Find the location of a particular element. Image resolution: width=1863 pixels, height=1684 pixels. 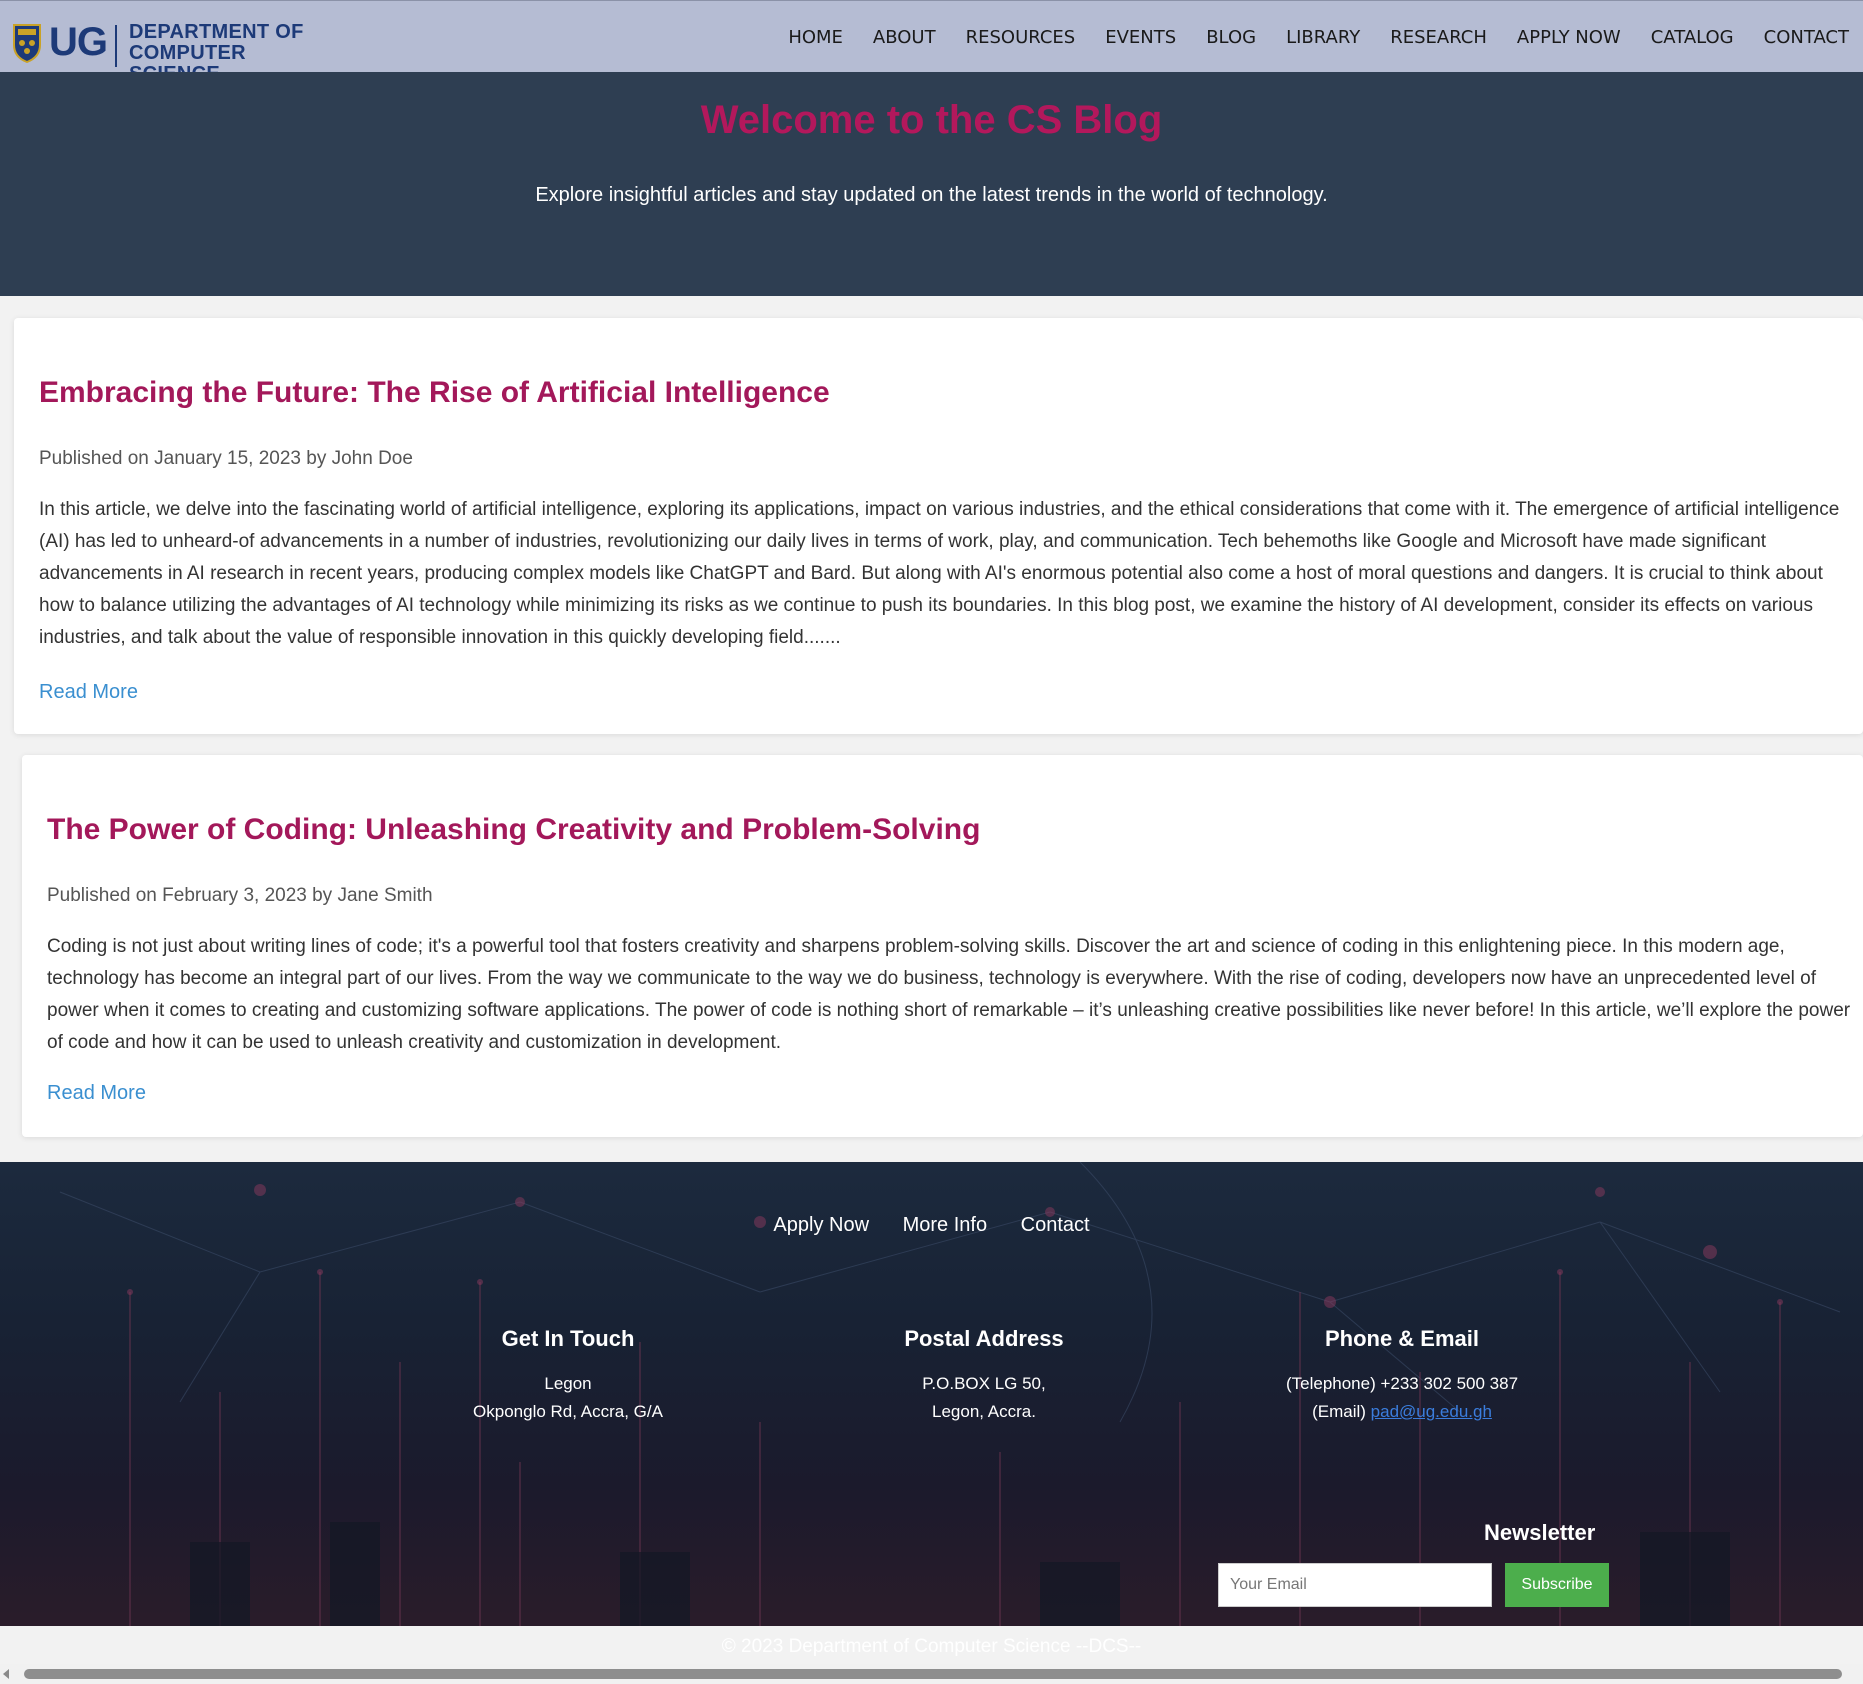

nav-apply-now: APPLY NOW is located at coordinates (1569, 38).